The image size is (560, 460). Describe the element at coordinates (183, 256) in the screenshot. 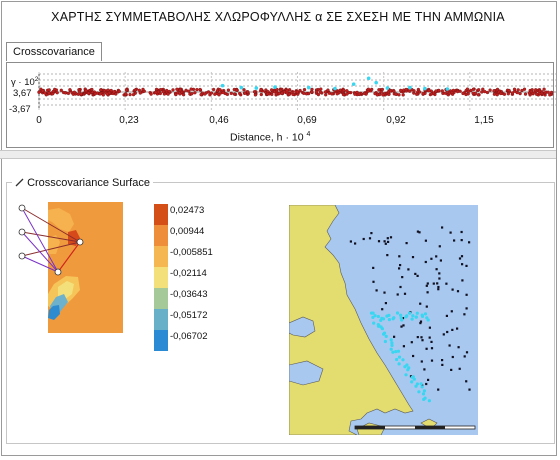

I see `legend-item: -0,005851` at that location.